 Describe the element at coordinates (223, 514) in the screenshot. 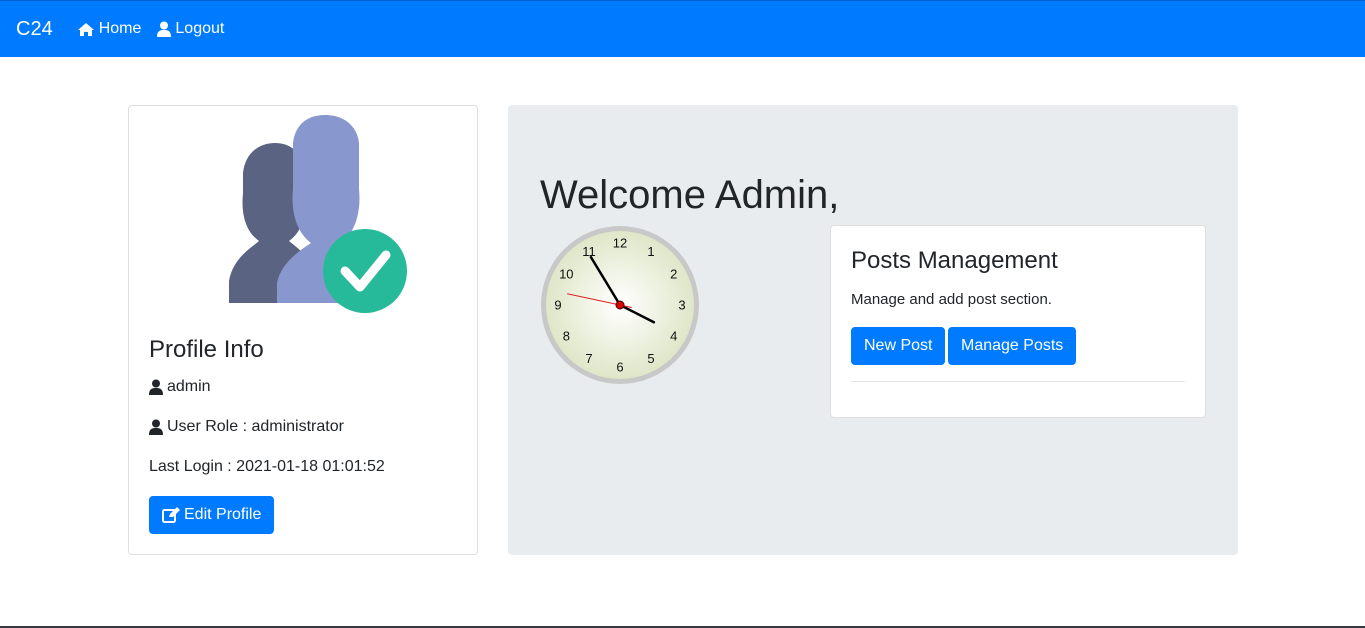

I see `edit-profile-label: Edit Profile` at that location.